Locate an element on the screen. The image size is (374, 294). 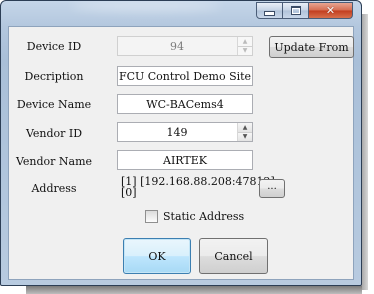
vendor-id-field: 149 ▲ ▼ is located at coordinates (185, 132).